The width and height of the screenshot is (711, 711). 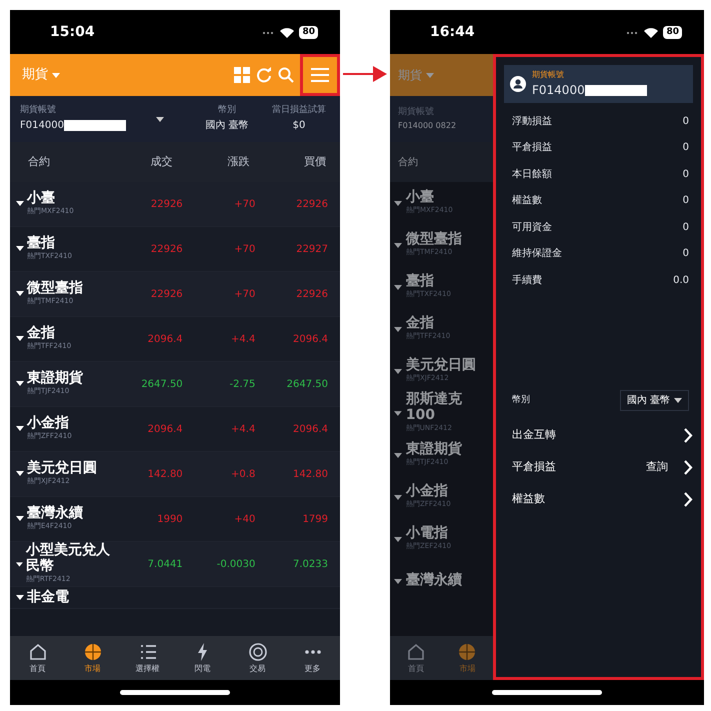 I want to click on table-cell-text: 22927, so click(x=312, y=249).